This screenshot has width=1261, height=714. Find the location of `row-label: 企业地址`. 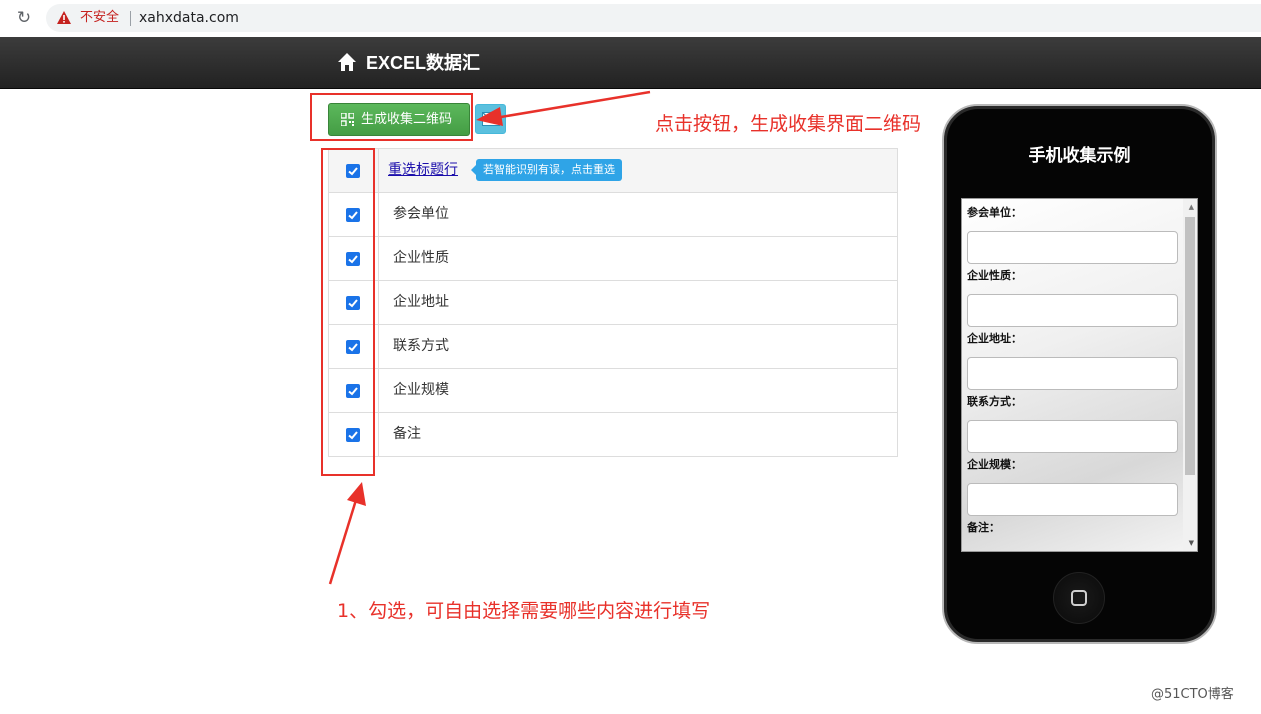

row-label: 企业地址 is located at coordinates (421, 302).